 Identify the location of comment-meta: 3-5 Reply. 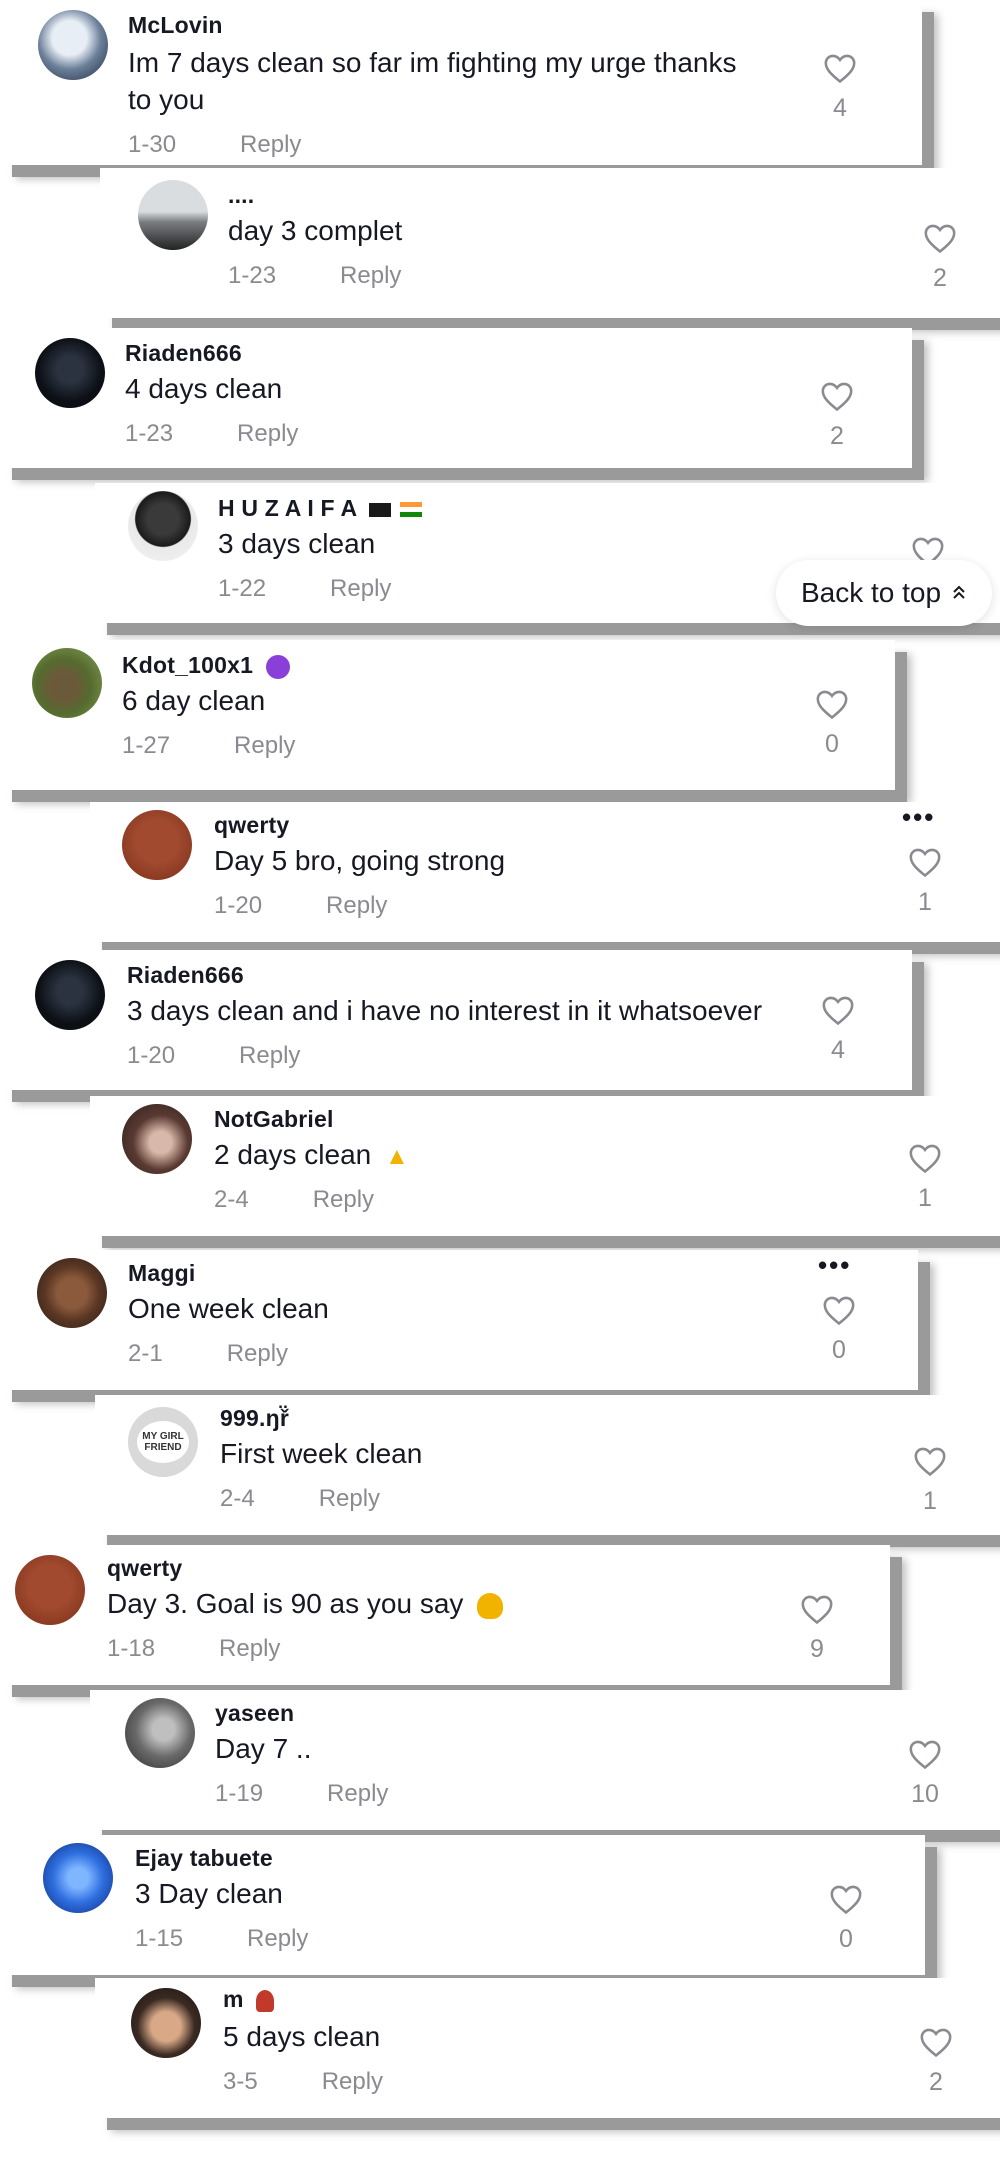
(303, 2082).